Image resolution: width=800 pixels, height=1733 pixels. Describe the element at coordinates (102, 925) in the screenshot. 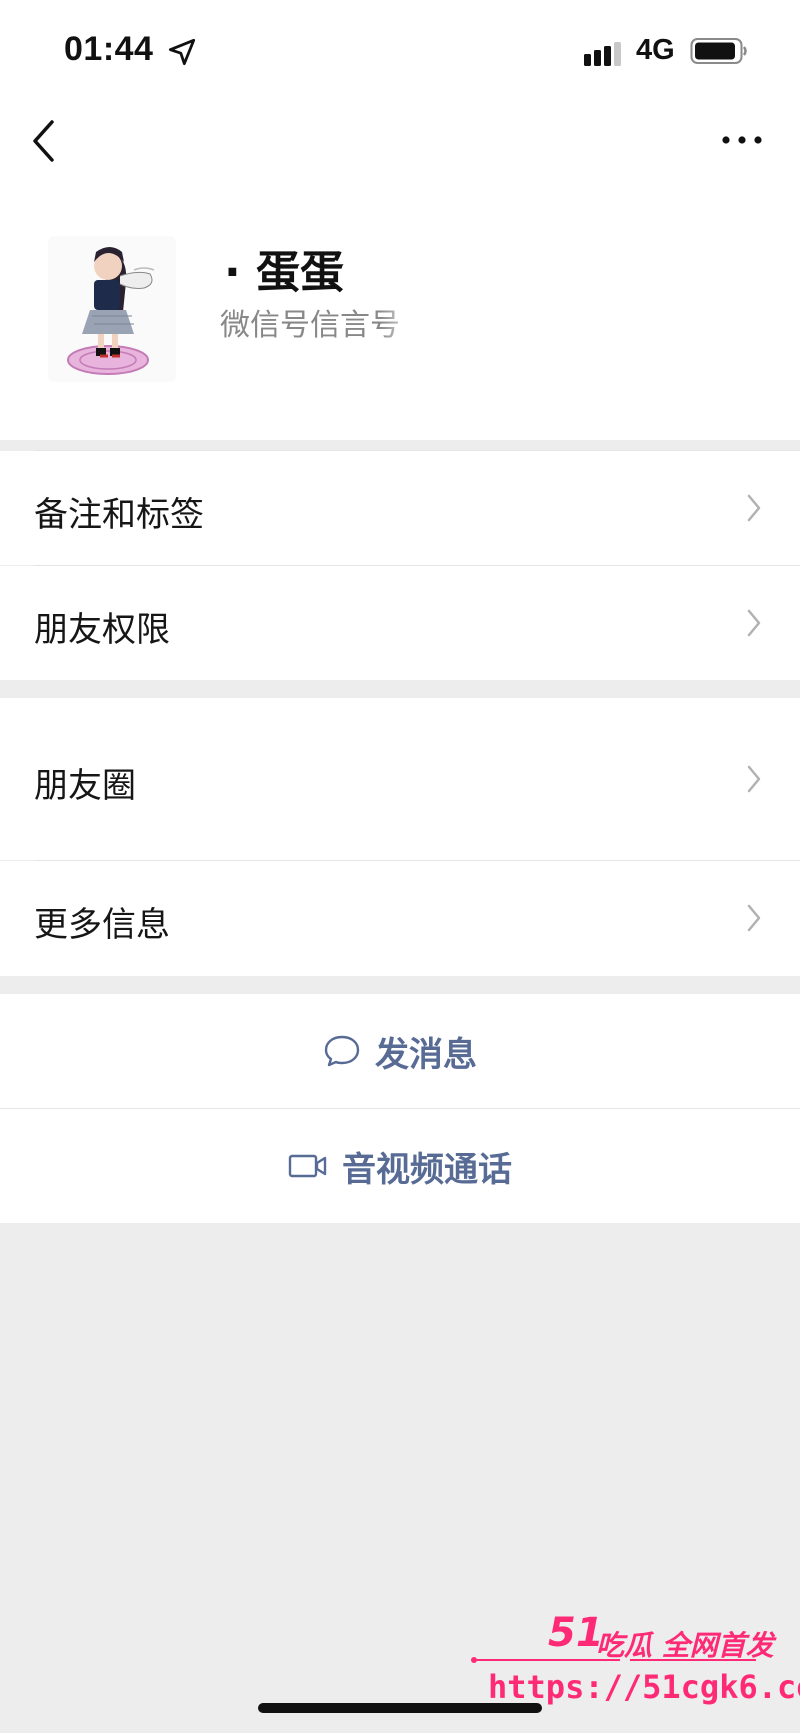

I see `more-info-label: 更多信息` at that location.